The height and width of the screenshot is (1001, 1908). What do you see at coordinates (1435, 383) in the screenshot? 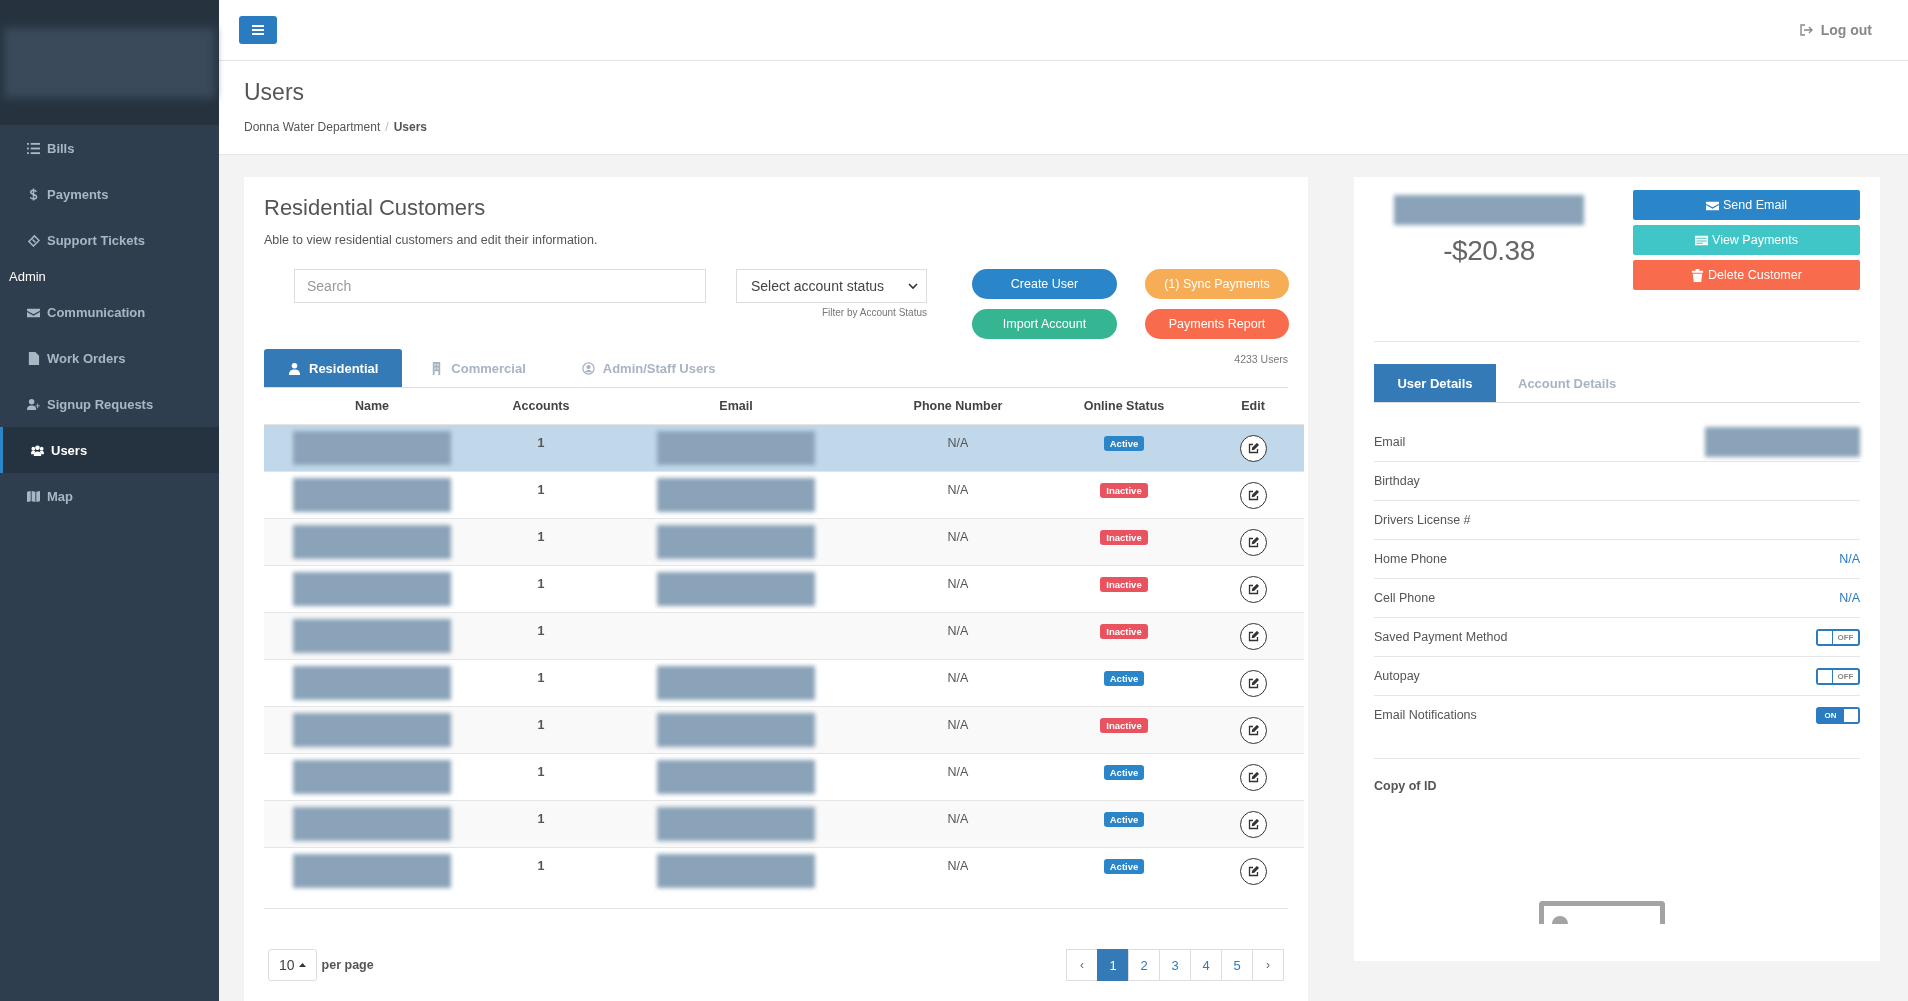
I see `tab: User Details` at bounding box center [1435, 383].